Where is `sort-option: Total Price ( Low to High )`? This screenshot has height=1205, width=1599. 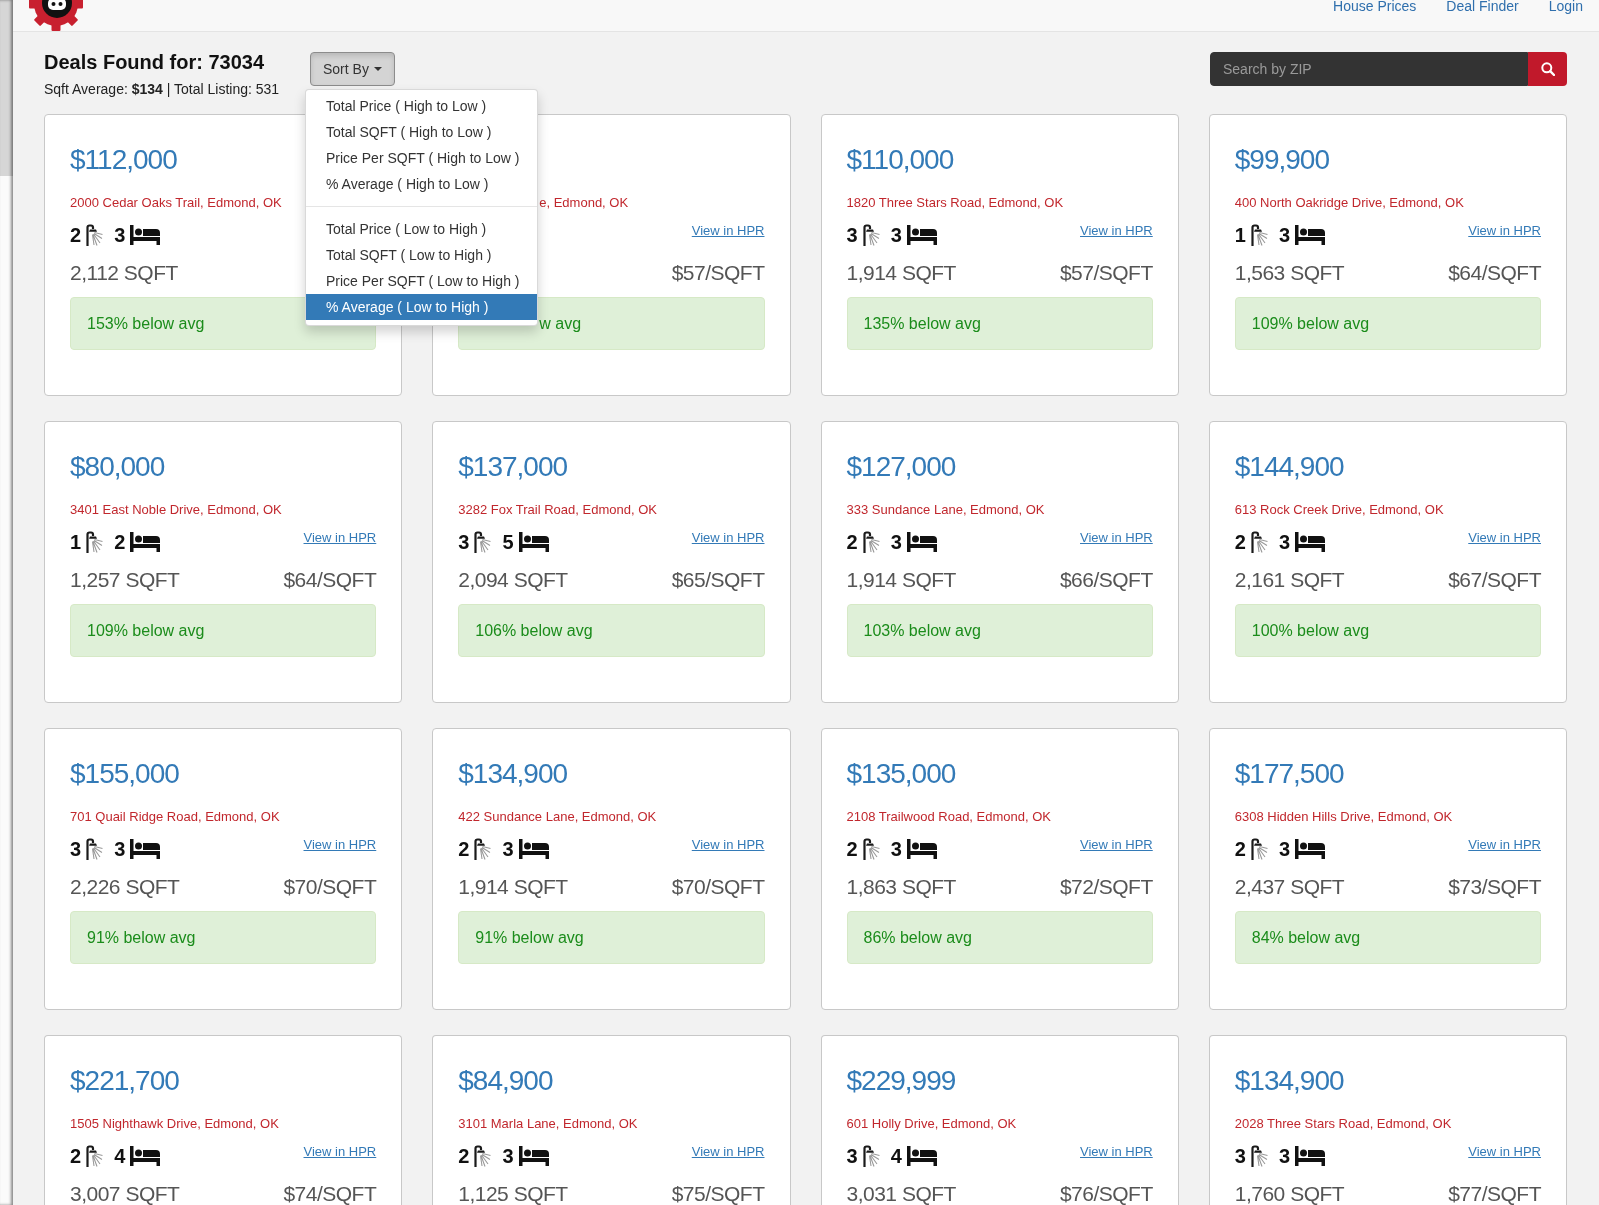 sort-option: Total Price ( Low to High ) is located at coordinates (421, 229).